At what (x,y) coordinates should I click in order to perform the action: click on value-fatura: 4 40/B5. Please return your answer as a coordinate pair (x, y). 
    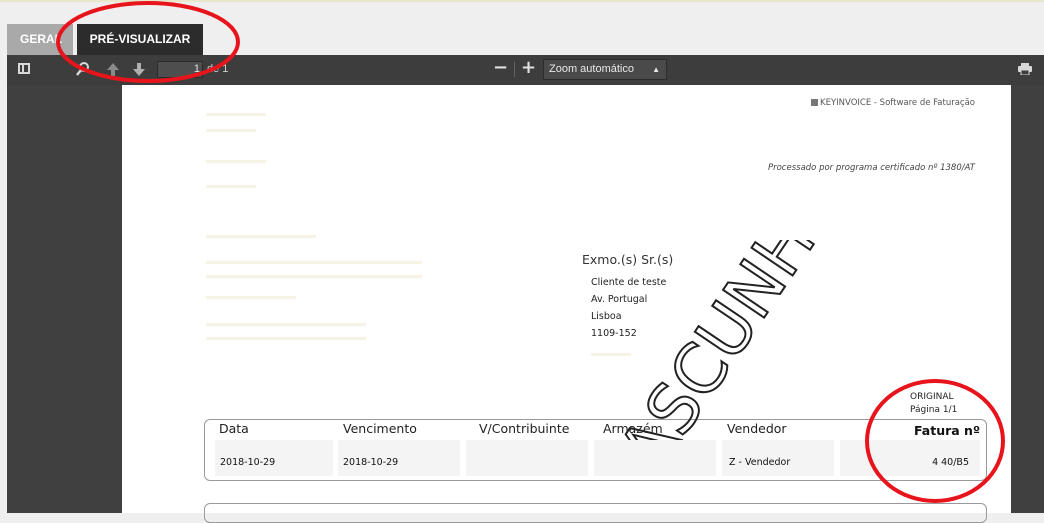
    Looking at the image, I should click on (950, 462).